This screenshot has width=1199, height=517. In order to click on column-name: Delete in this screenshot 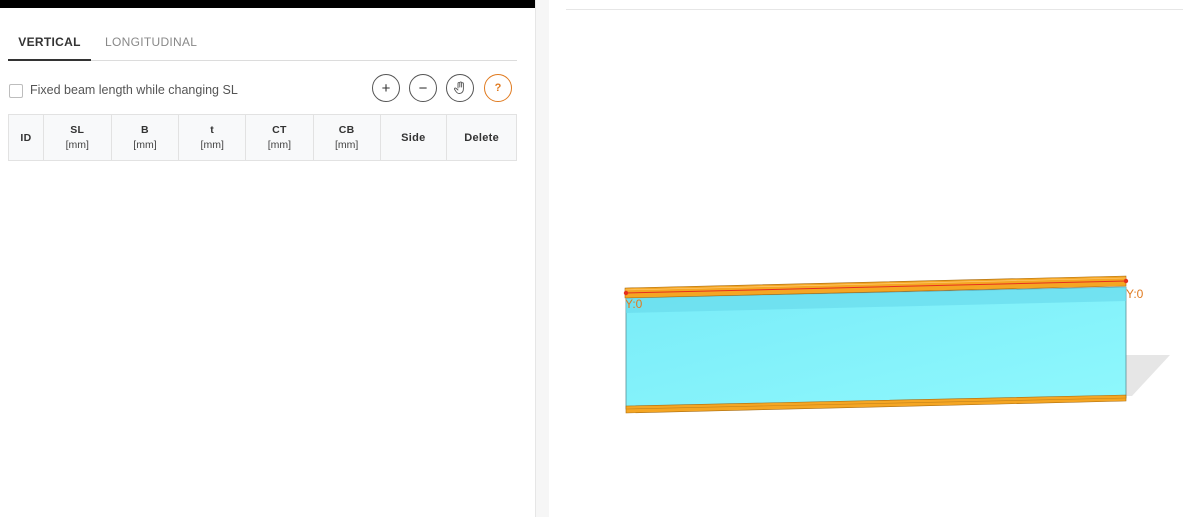, I will do `click(482, 137)`.